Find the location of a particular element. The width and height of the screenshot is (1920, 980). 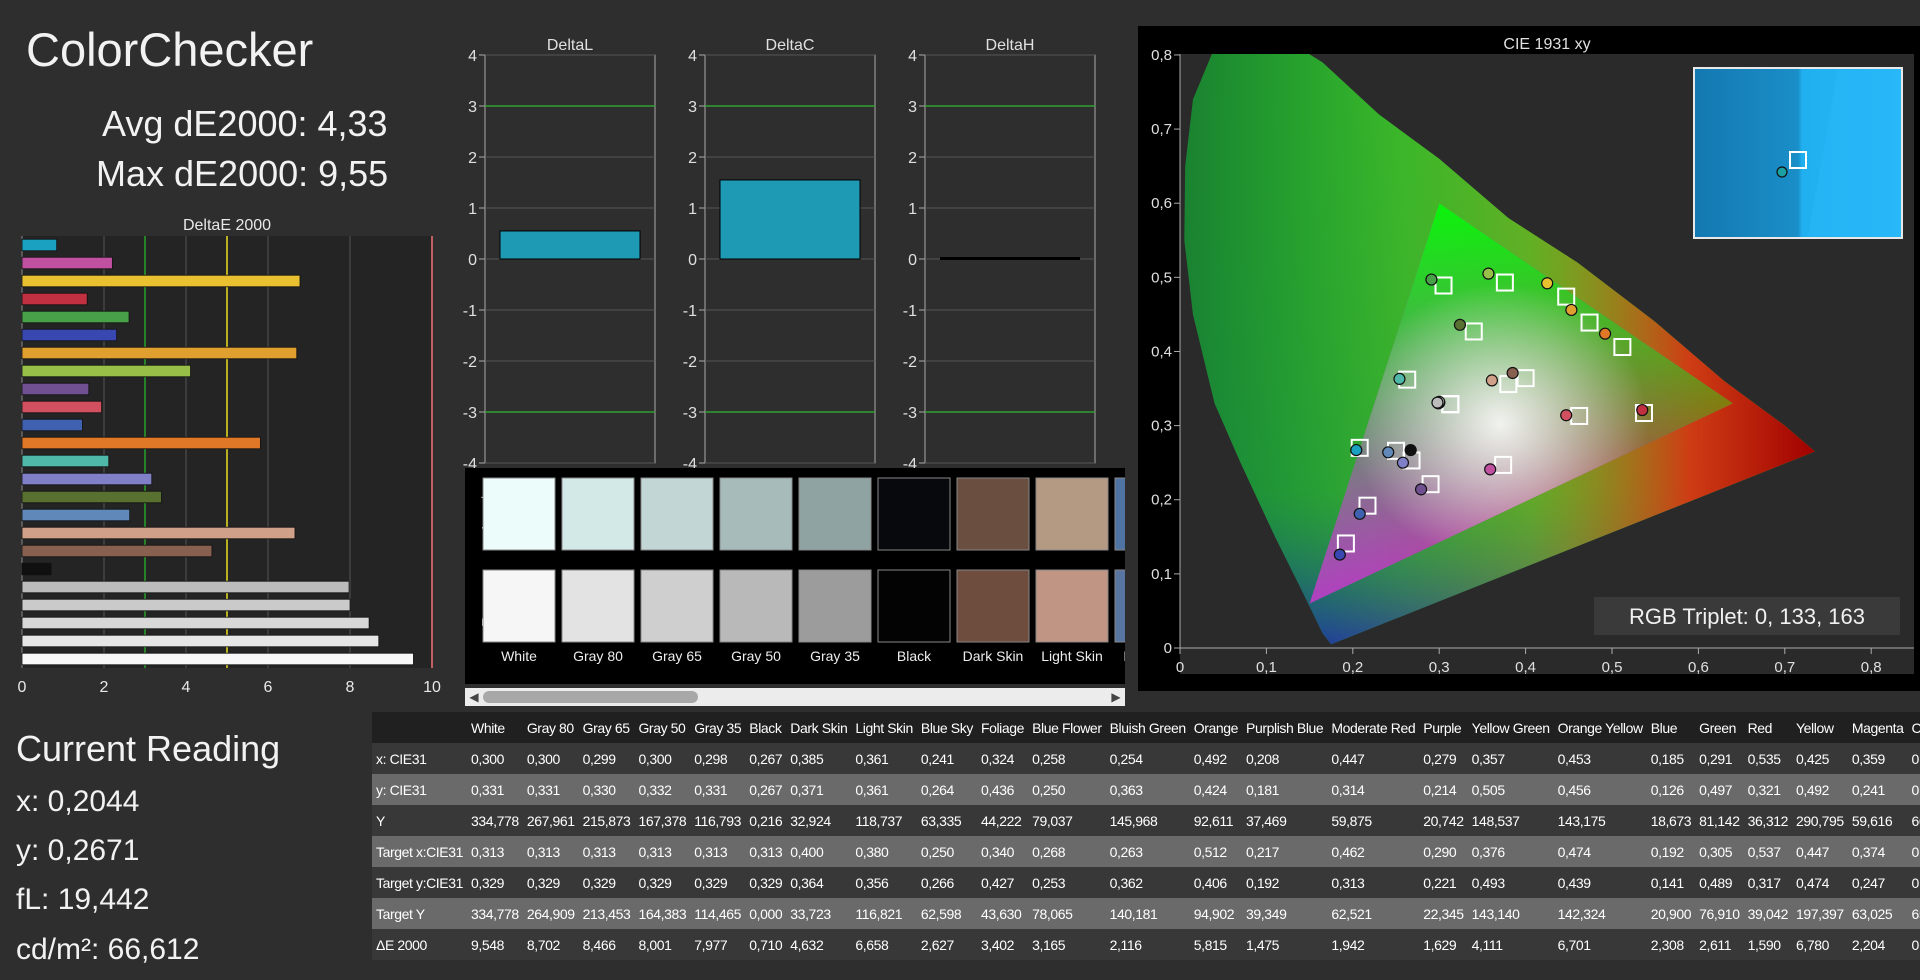

table-row-label: Y is located at coordinates (380, 820).